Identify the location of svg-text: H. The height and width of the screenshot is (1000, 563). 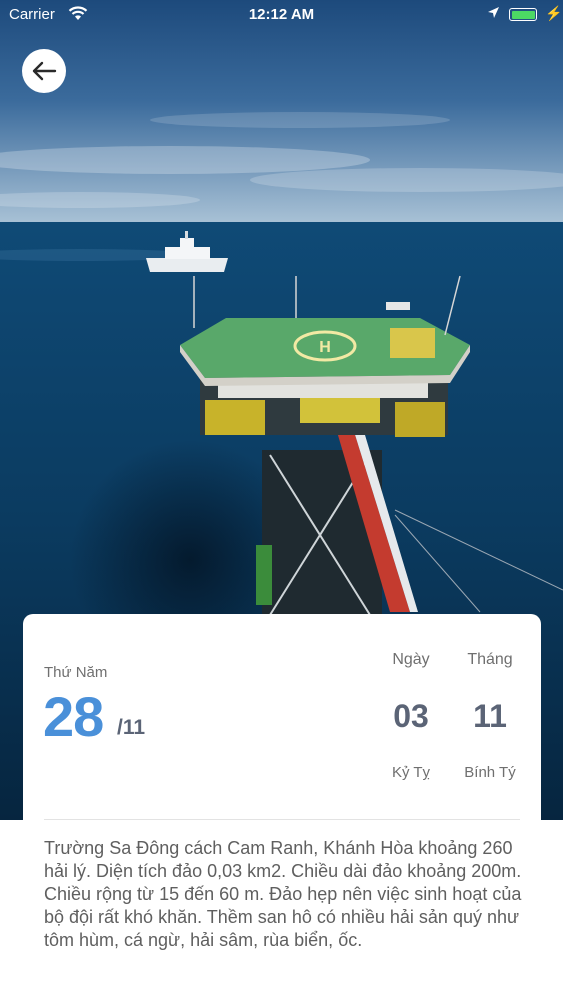
(325, 347).